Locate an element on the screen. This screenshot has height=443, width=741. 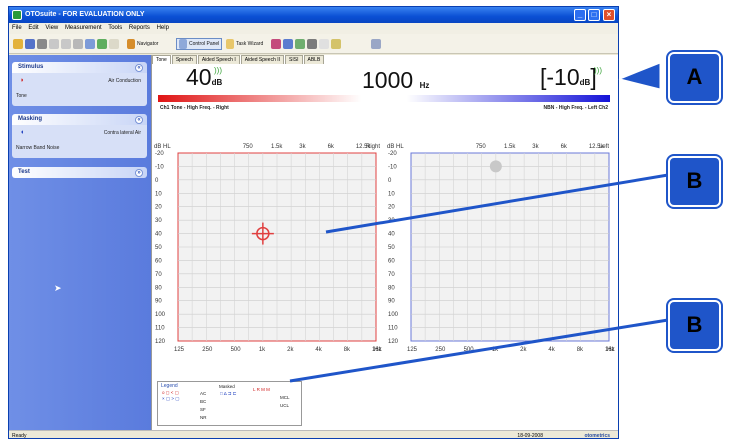
callout-b-1: B is located at coordinates (694, 181).